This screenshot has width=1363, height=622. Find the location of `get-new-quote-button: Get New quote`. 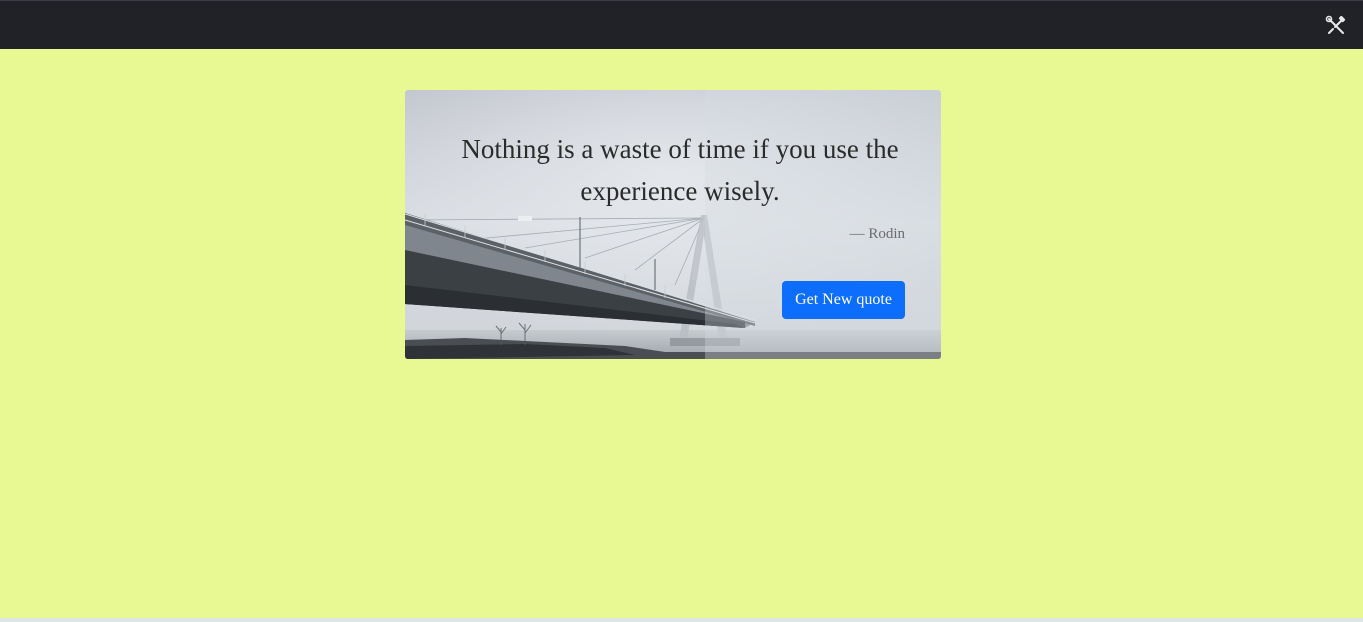

get-new-quote-button: Get New quote is located at coordinates (843, 300).